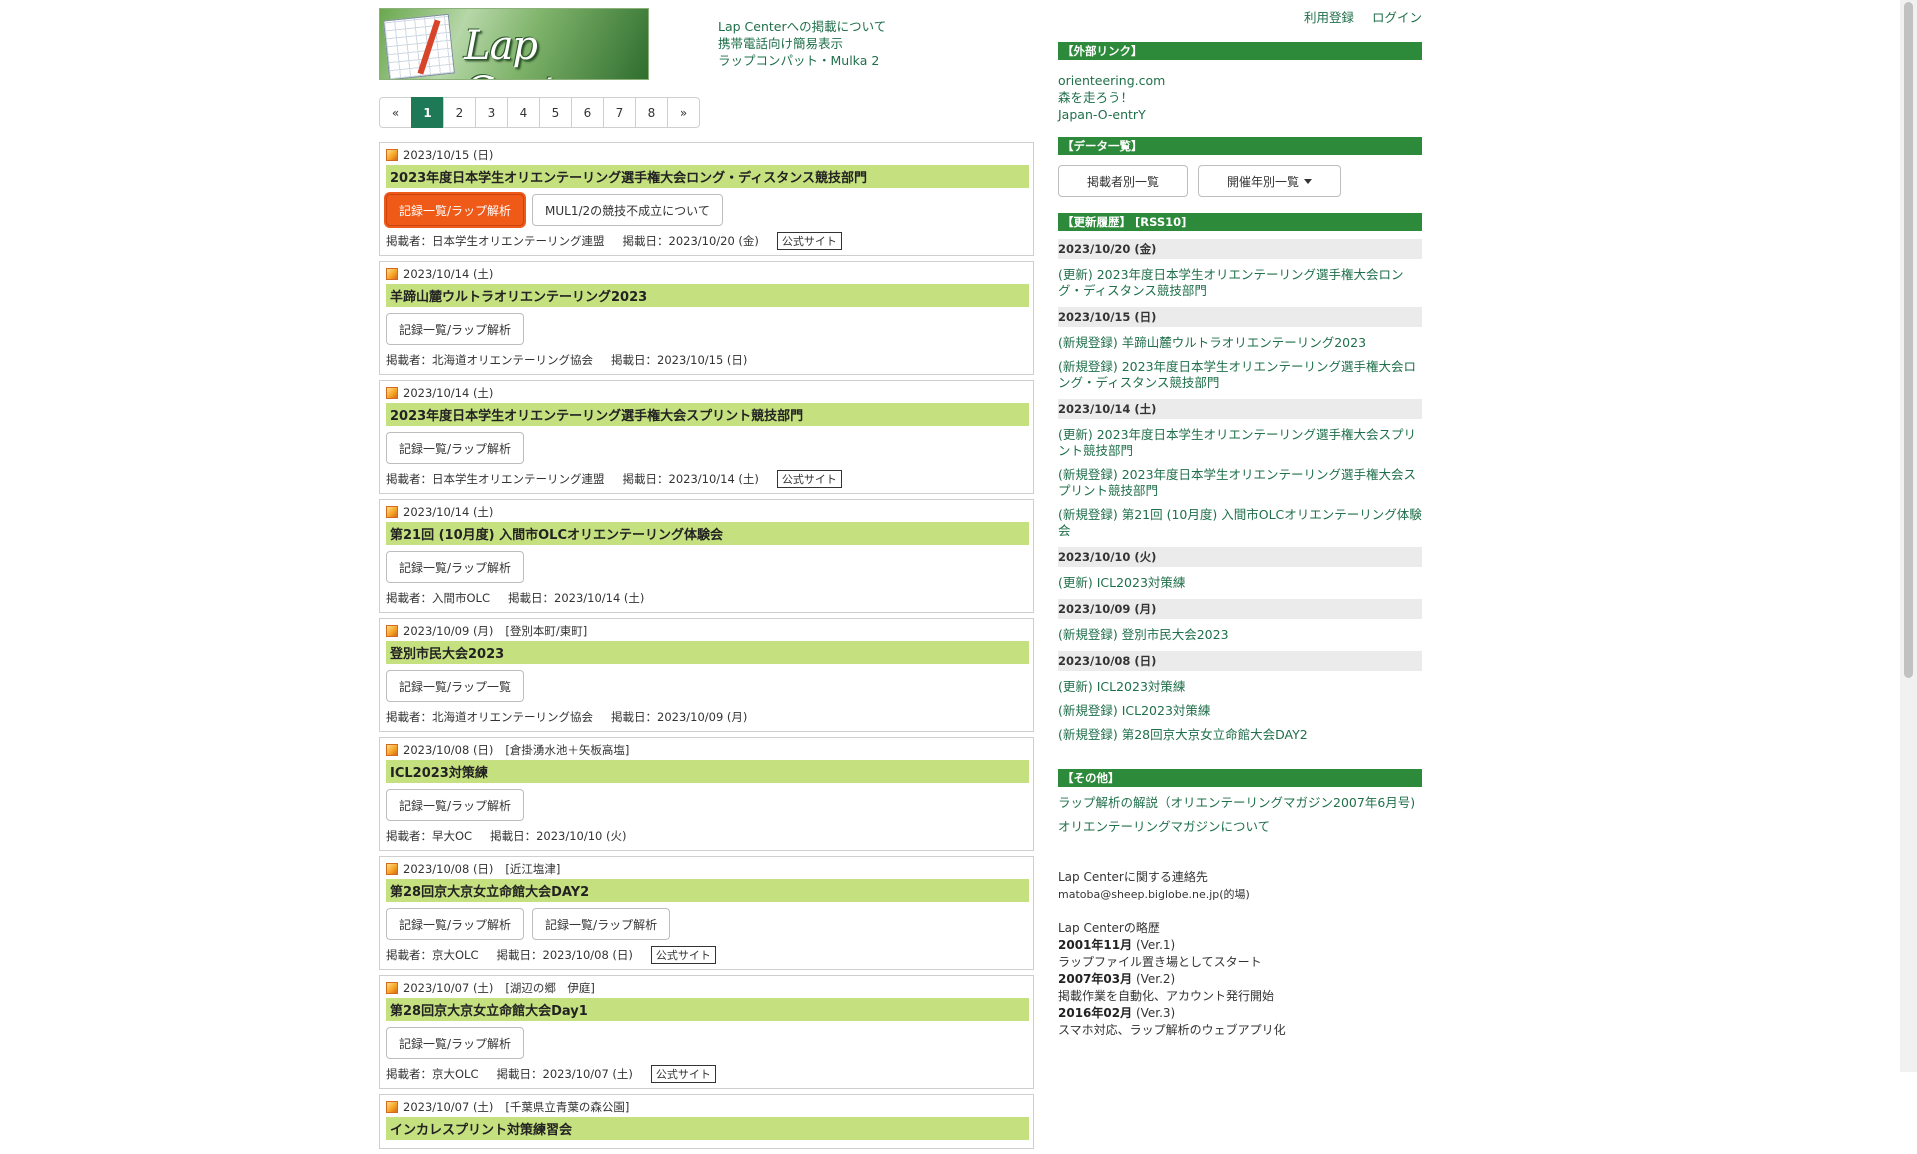  Describe the element at coordinates (1154, 894) in the screenshot. I see `contact-email: matoba@sheep.biglobe.ne.jp(的場)` at that location.